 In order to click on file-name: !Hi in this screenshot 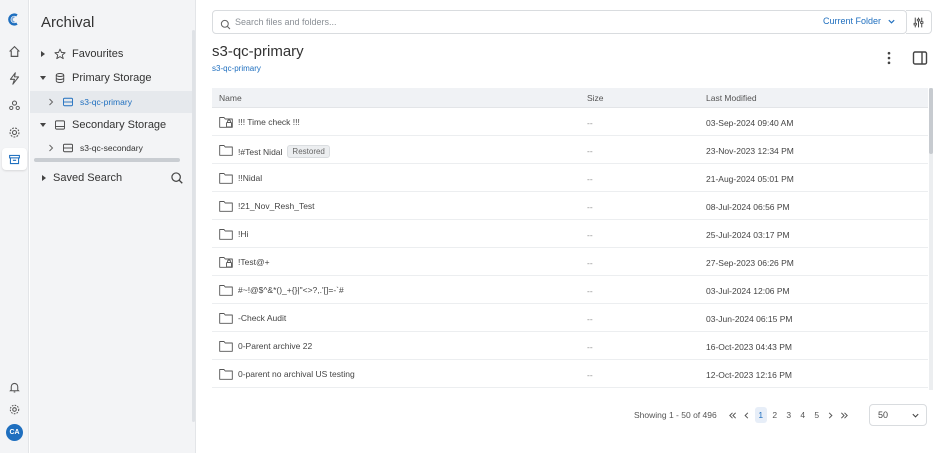, I will do `click(243, 234)`.